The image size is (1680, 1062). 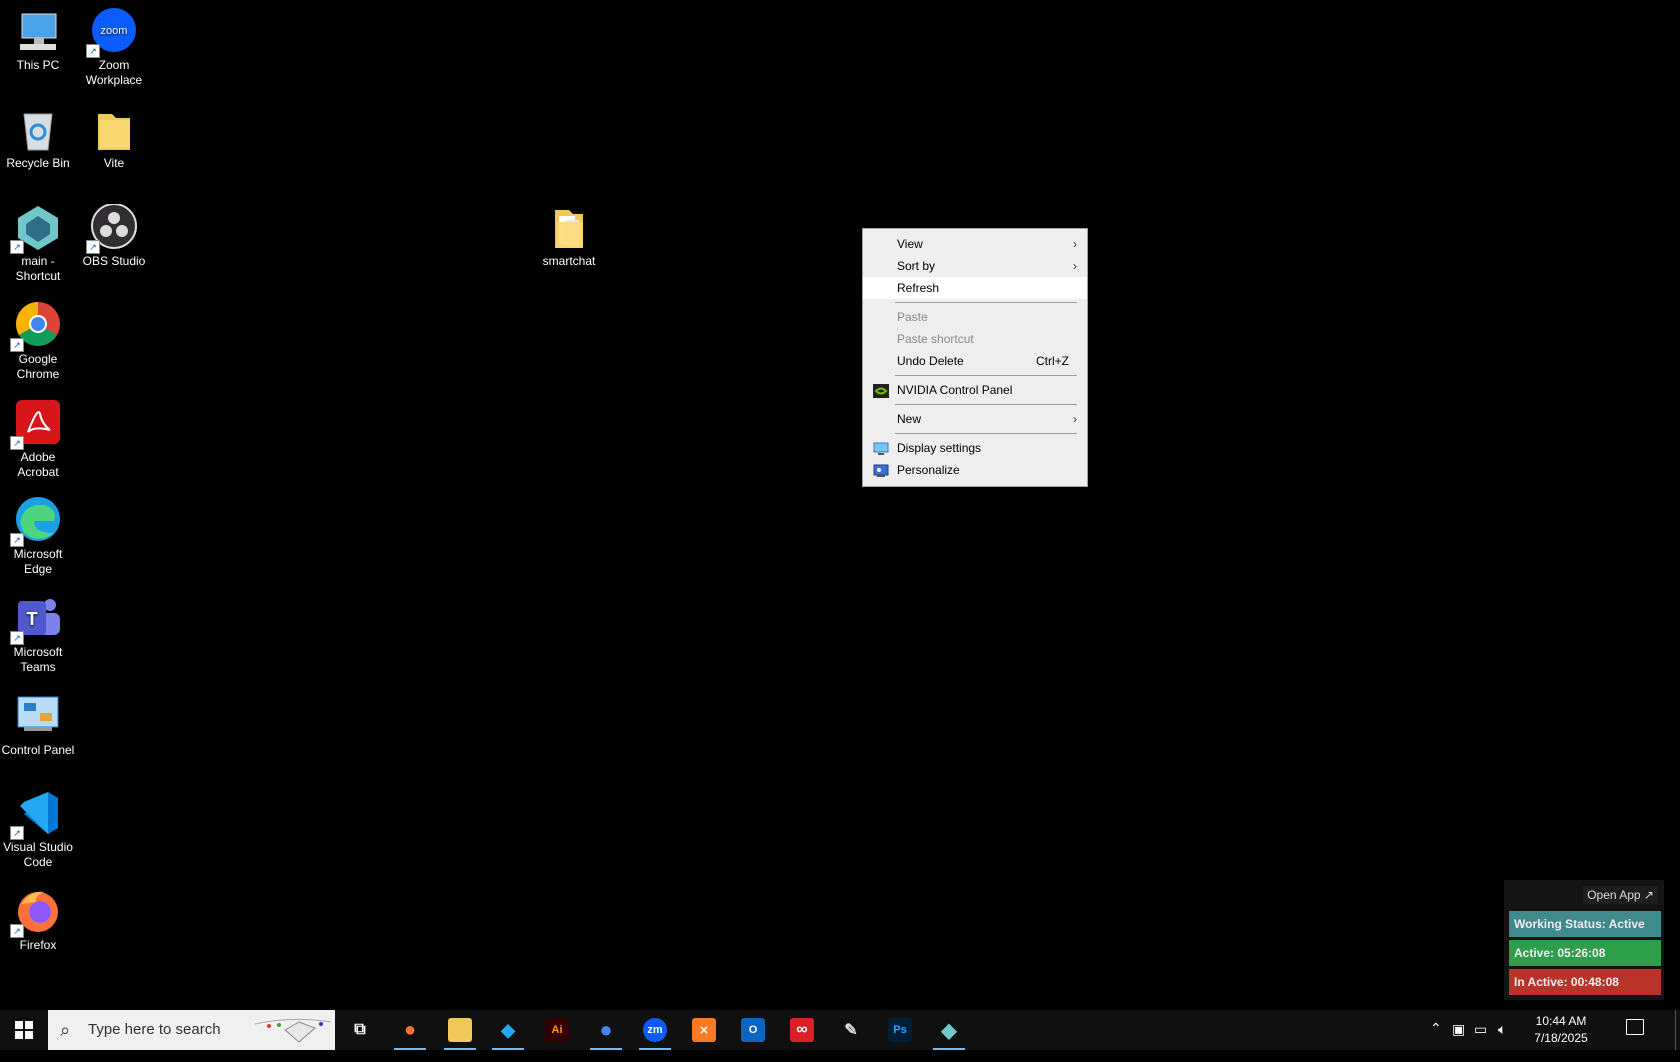 I want to click on menu-item-label: Sort by, so click(x=916, y=266).